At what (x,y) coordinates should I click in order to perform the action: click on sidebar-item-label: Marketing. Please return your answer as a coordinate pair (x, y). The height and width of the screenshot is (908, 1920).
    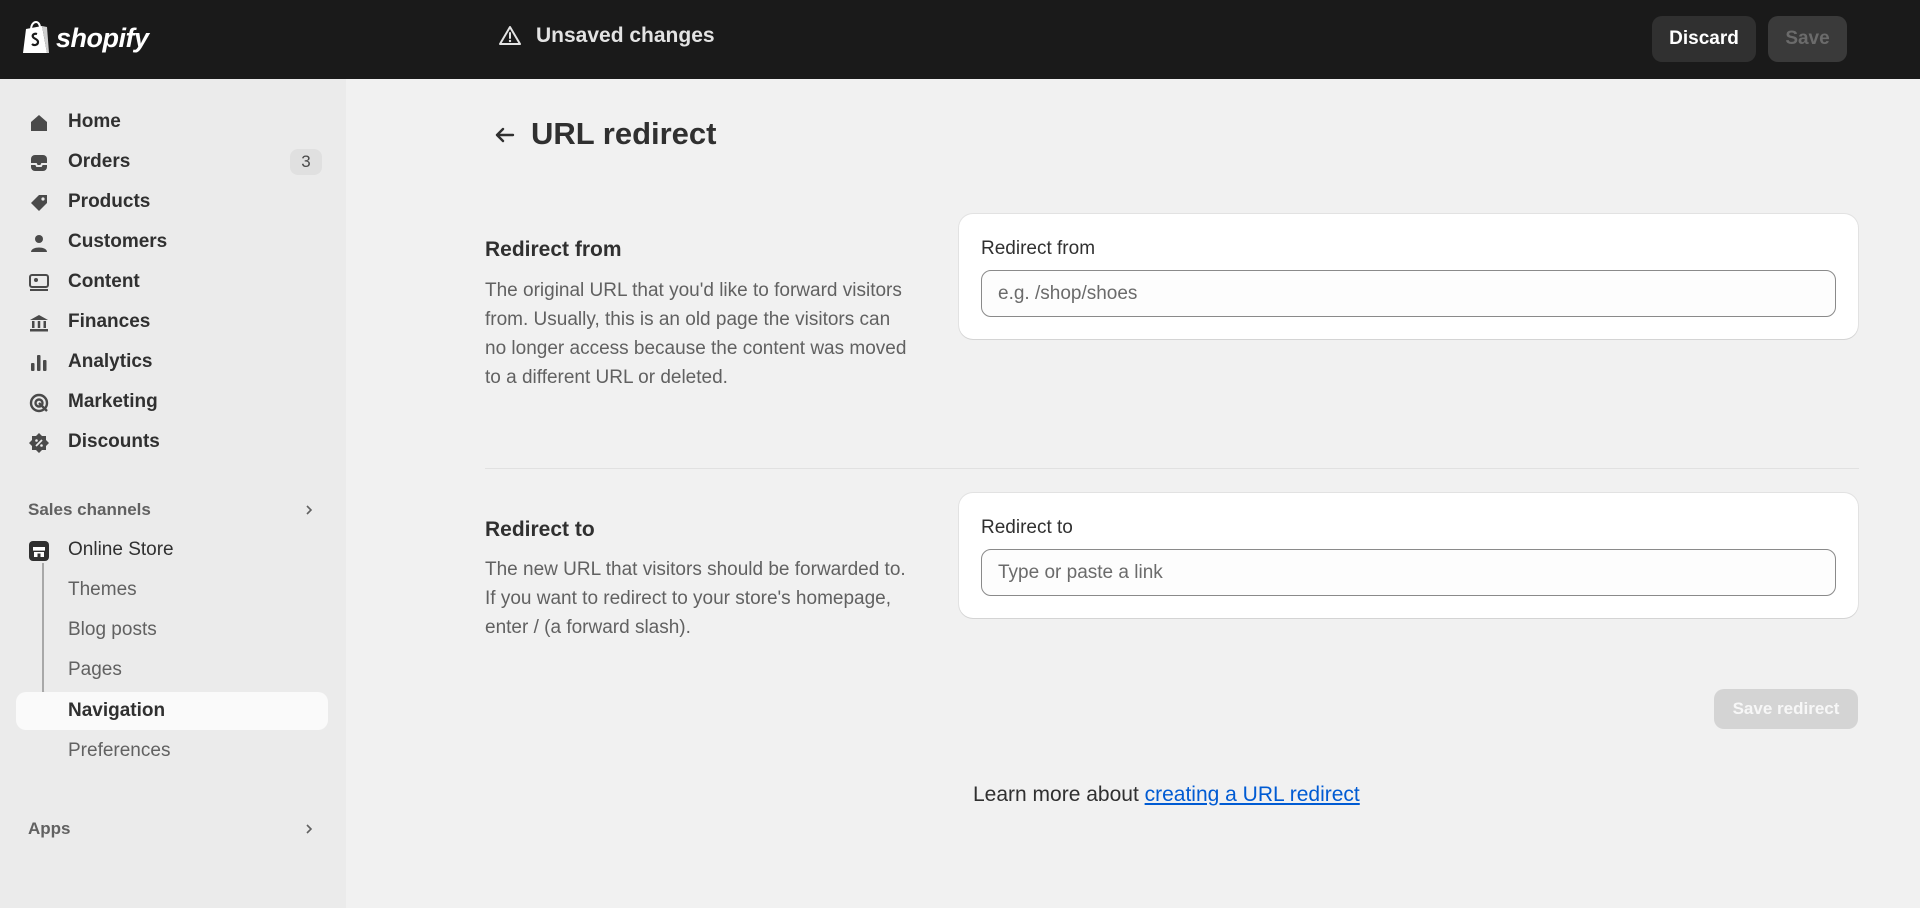
    Looking at the image, I should click on (113, 401).